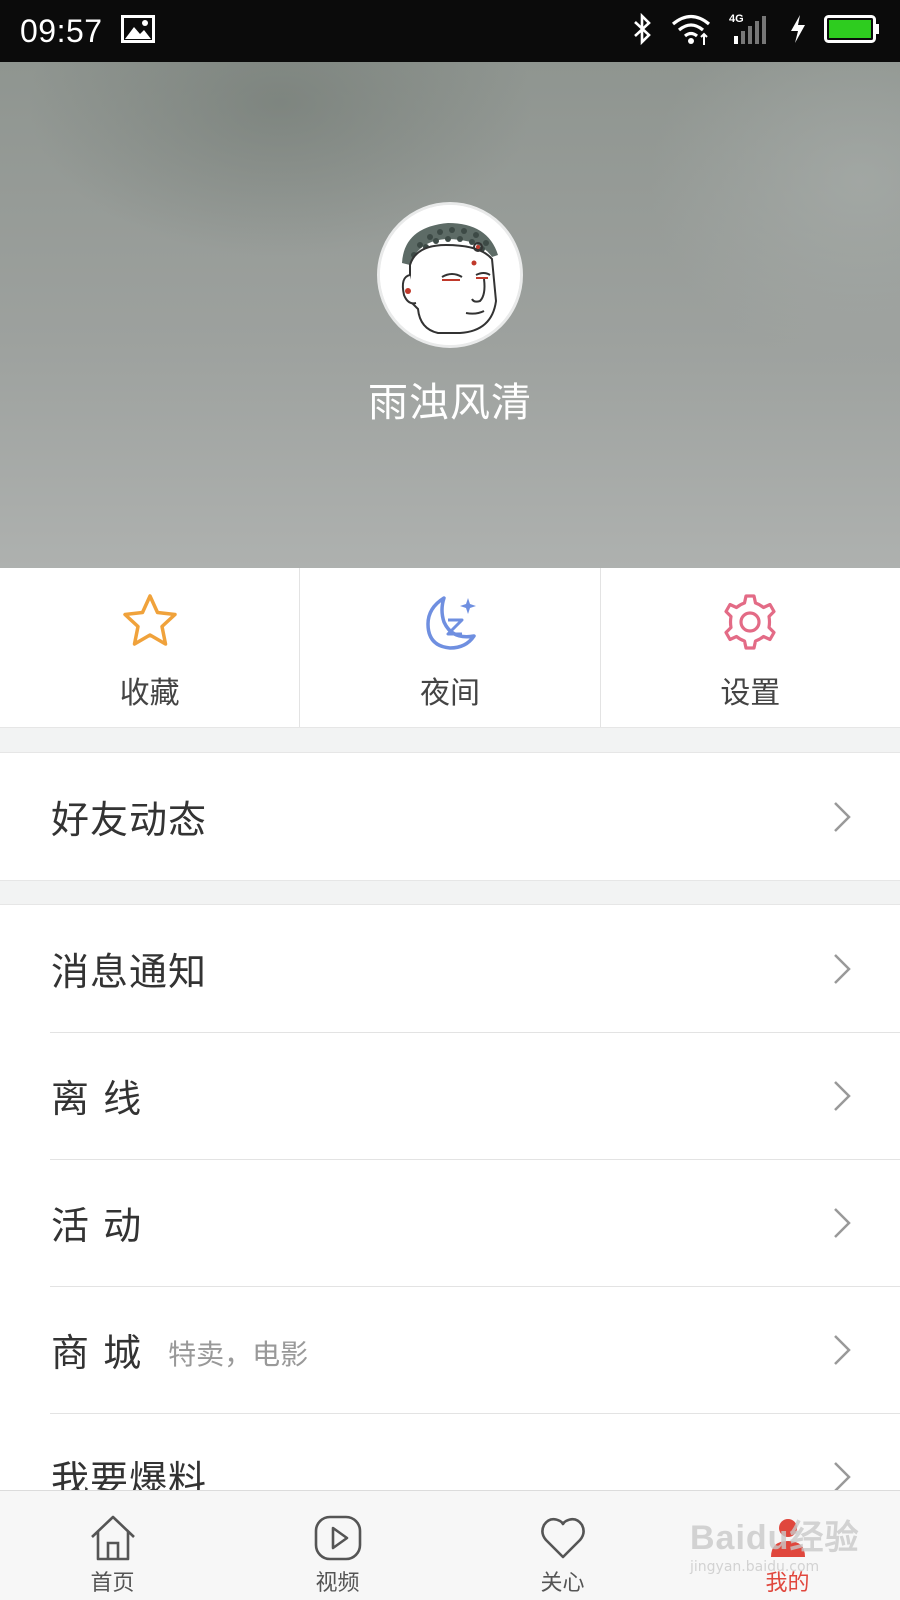 The image size is (900, 1600). I want to click on favorites-button: 收藏, so click(149, 647).